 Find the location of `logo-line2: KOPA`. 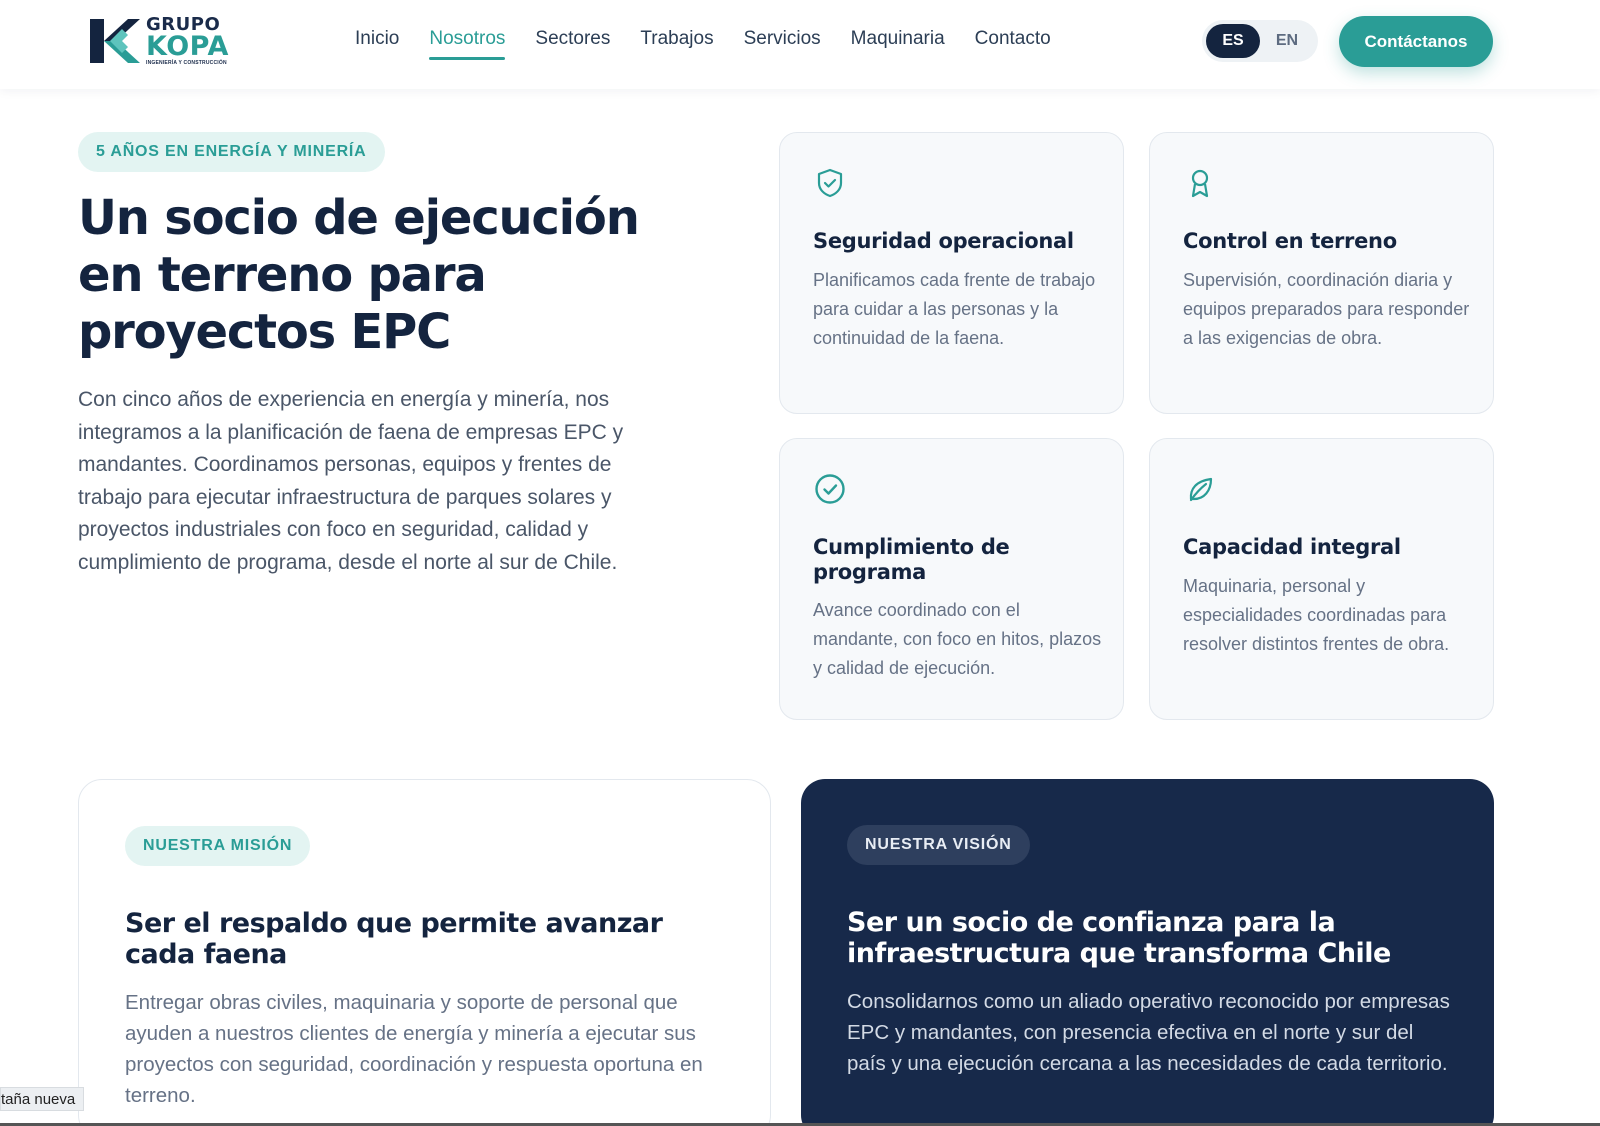

logo-line2: KOPA is located at coordinates (187, 46).